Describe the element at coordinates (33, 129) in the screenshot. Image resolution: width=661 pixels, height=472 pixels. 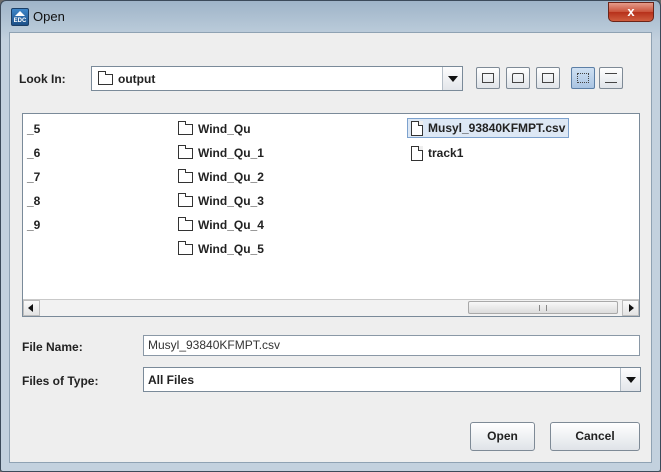
I see `list-item: _5` at that location.